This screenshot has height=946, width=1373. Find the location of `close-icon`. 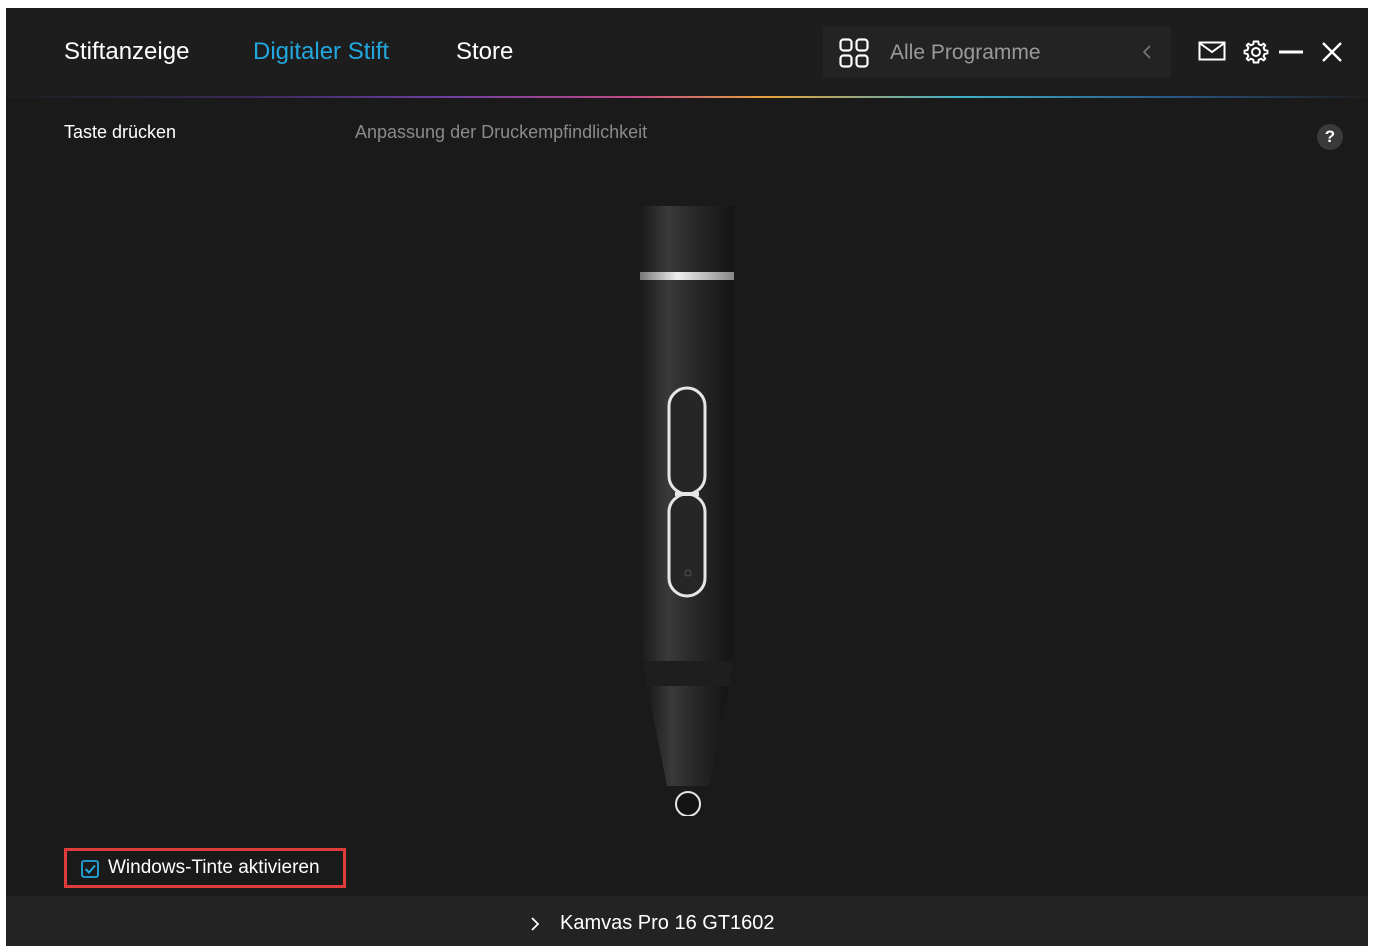

close-icon is located at coordinates (1332, 52).